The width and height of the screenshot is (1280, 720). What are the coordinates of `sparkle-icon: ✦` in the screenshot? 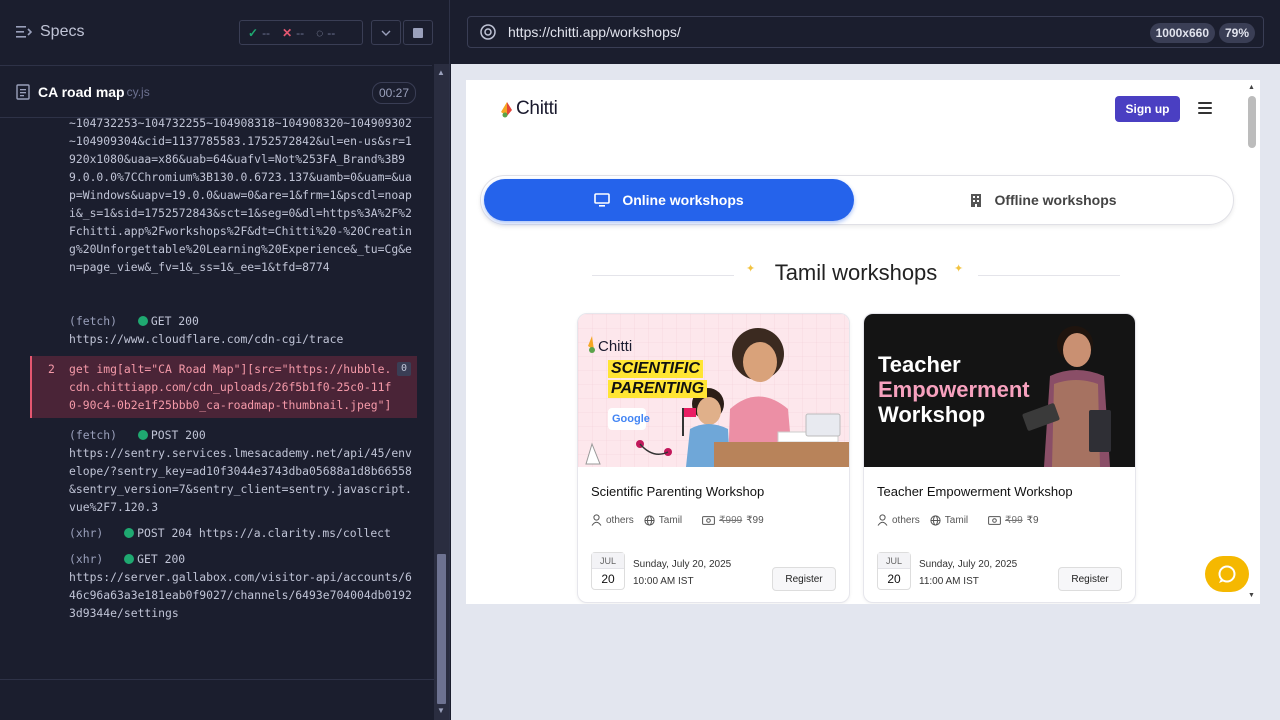 It's located at (959, 269).